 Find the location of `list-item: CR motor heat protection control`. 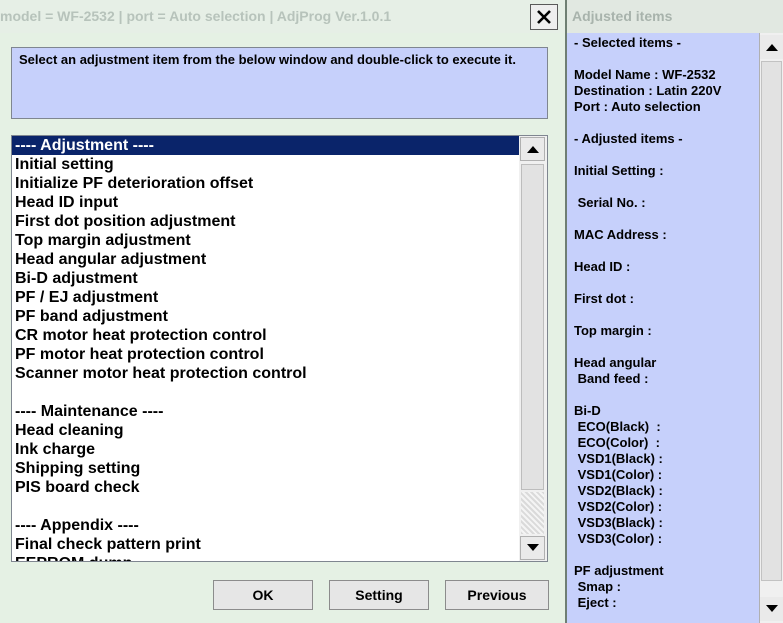

list-item: CR motor heat protection control is located at coordinates (265, 335).